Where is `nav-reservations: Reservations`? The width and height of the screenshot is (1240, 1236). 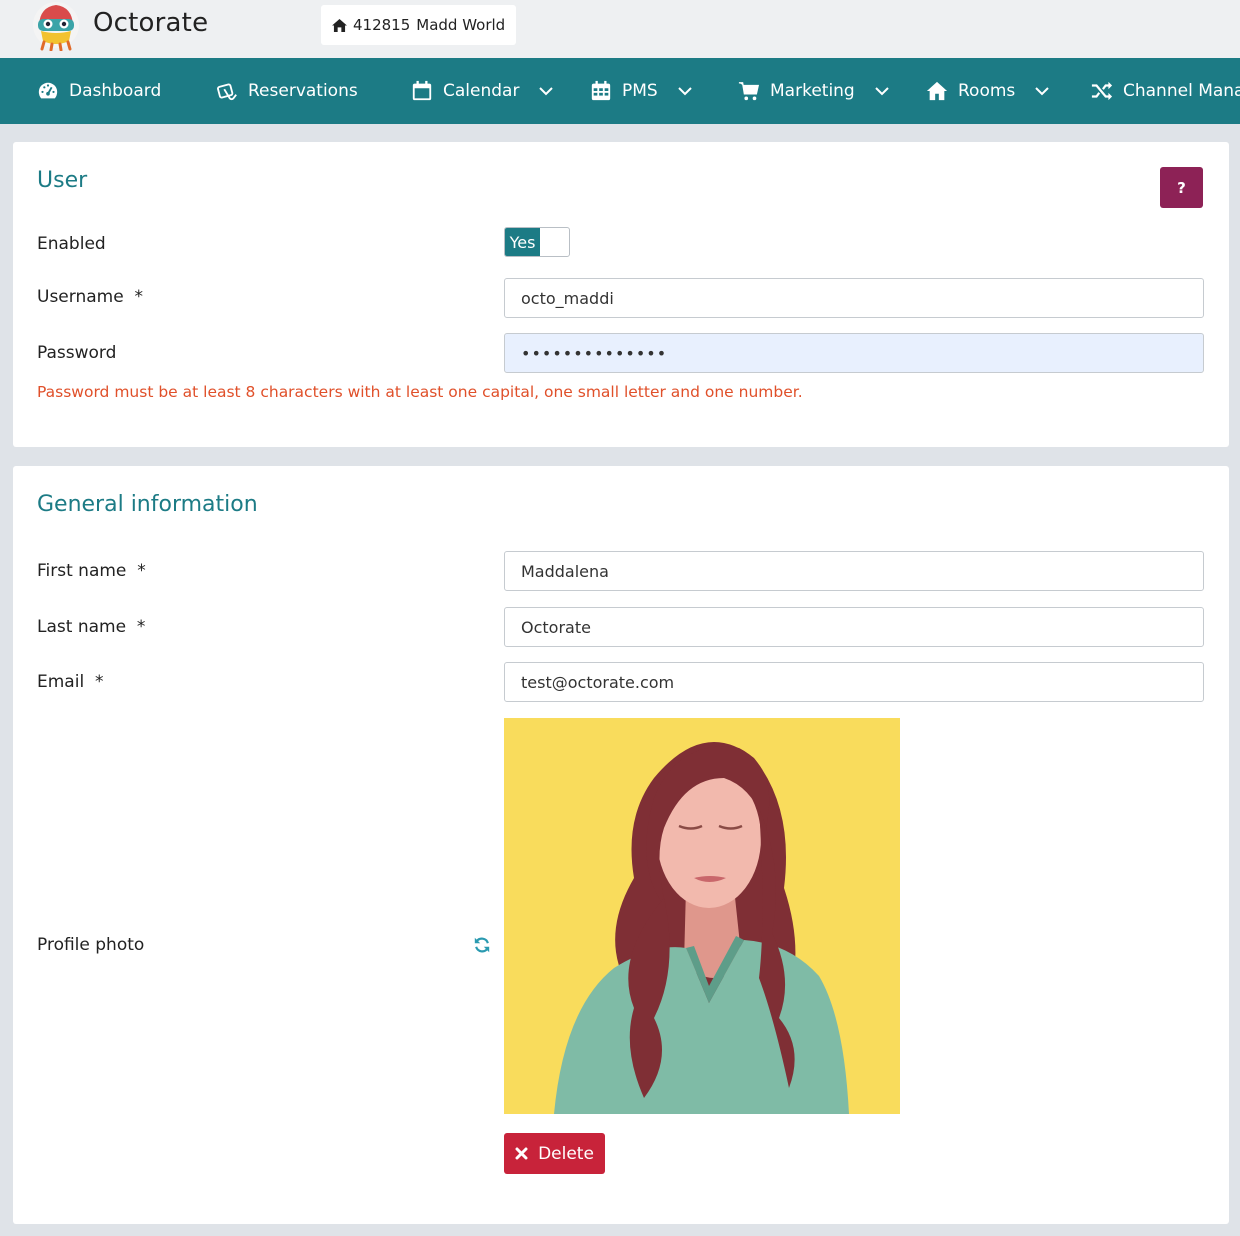
nav-reservations: Reservations is located at coordinates (287, 91).